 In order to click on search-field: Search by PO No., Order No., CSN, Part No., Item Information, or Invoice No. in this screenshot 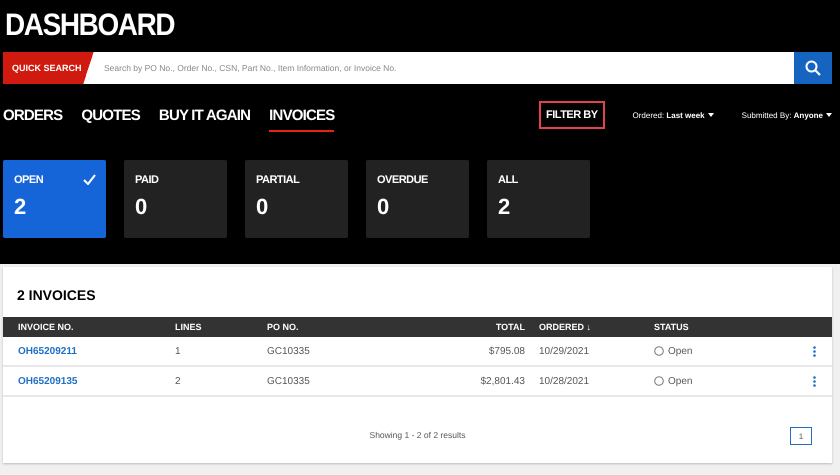, I will do `click(446, 68)`.